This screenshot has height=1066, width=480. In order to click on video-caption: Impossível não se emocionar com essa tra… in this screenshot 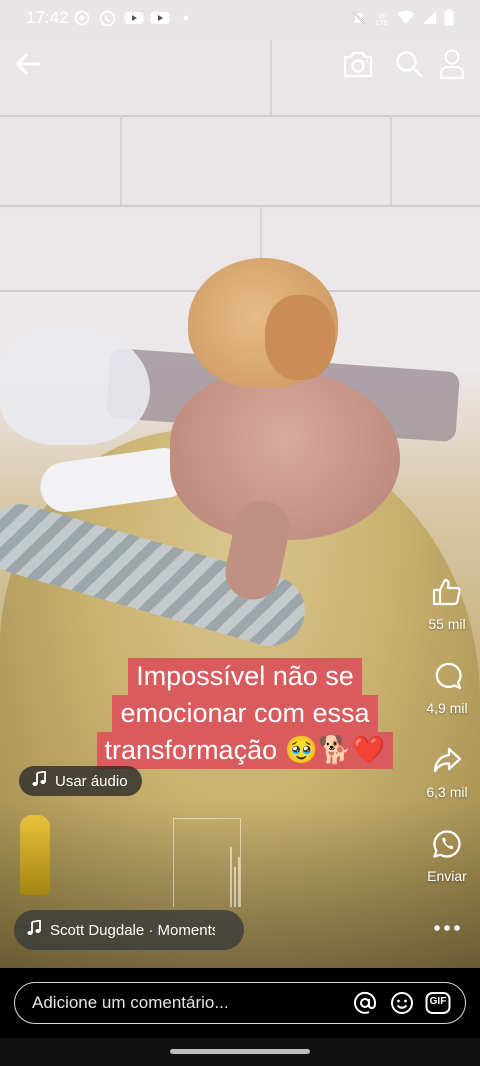, I will do `click(245, 713)`.